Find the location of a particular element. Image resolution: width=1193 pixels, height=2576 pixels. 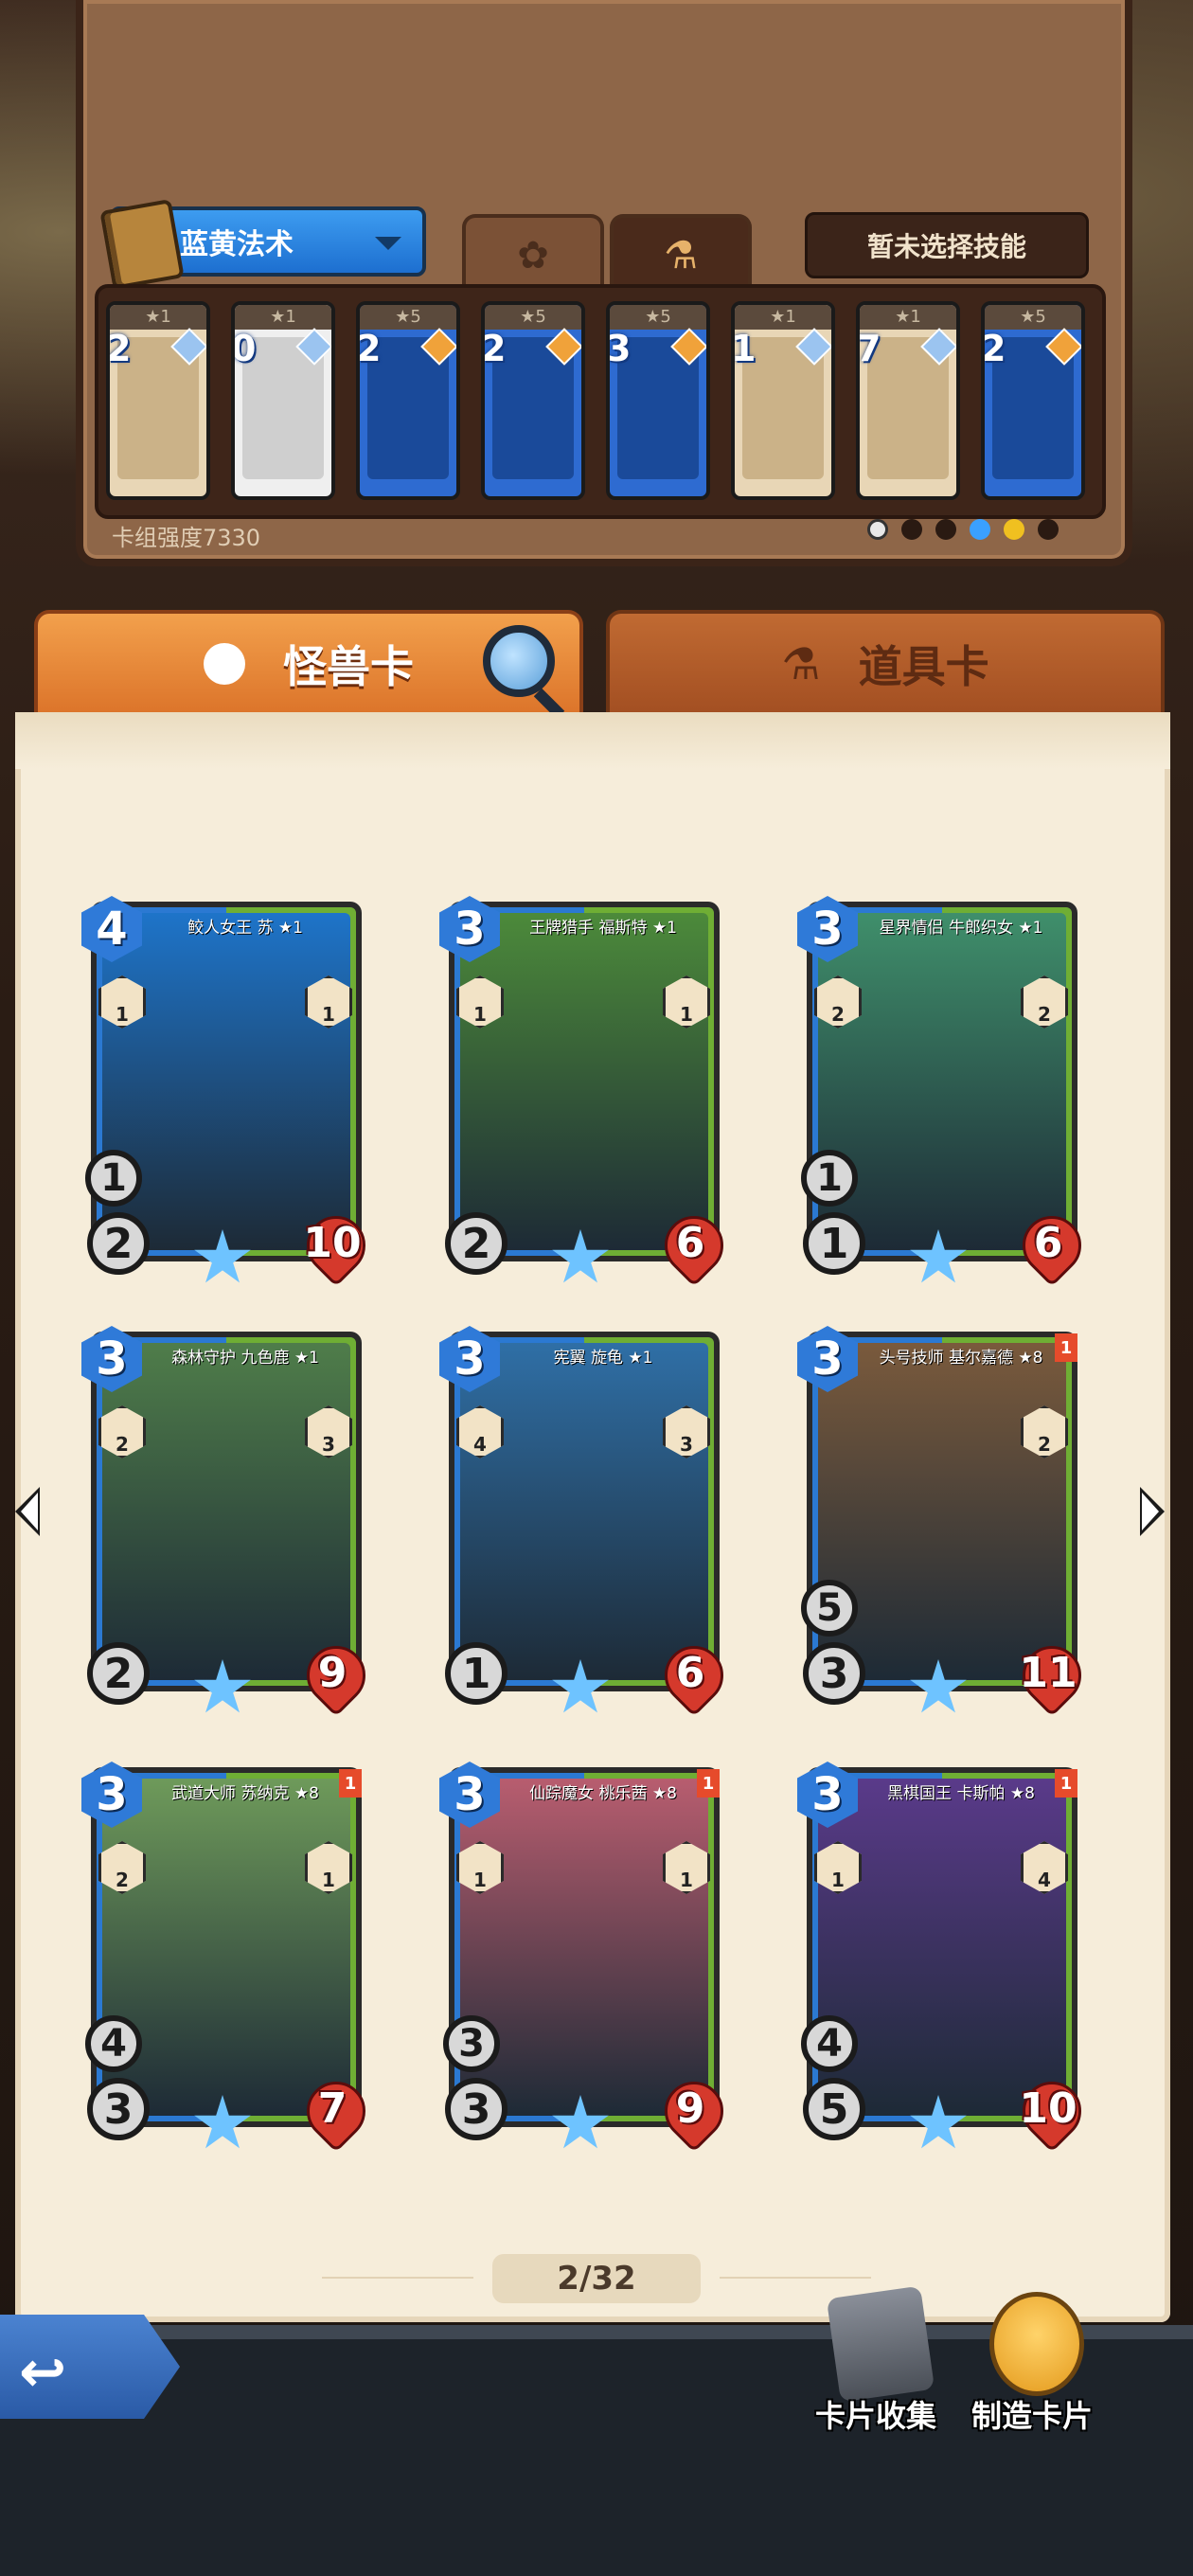

card-name: 头号技师 基尔嘉德 ★8 is located at coordinates (961, 1358).